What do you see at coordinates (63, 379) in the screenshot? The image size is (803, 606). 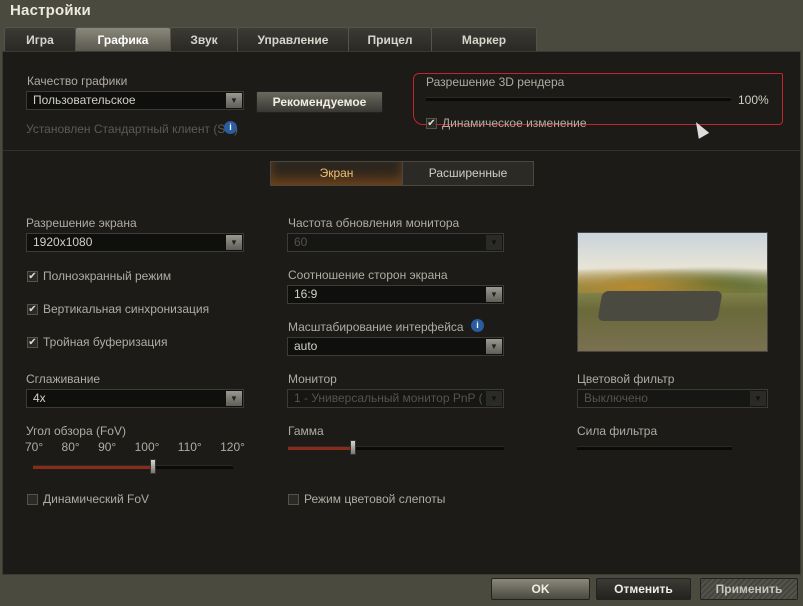 I see `antialiasing-label: Сглаживание` at bounding box center [63, 379].